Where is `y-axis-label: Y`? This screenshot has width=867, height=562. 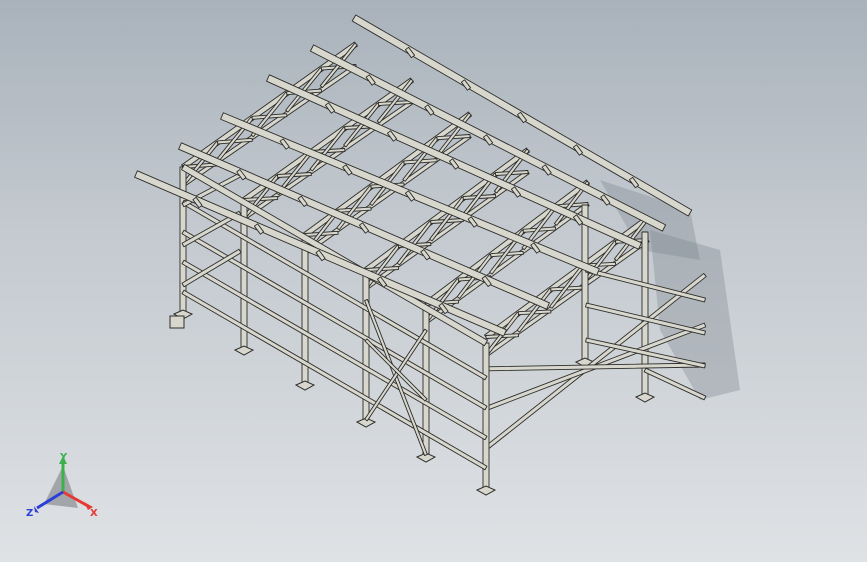 y-axis-label: Y is located at coordinates (63, 457).